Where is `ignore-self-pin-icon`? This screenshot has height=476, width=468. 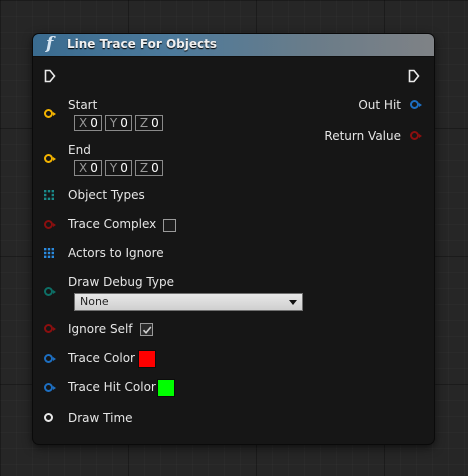 ignore-self-pin-icon is located at coordinates (50, 328).